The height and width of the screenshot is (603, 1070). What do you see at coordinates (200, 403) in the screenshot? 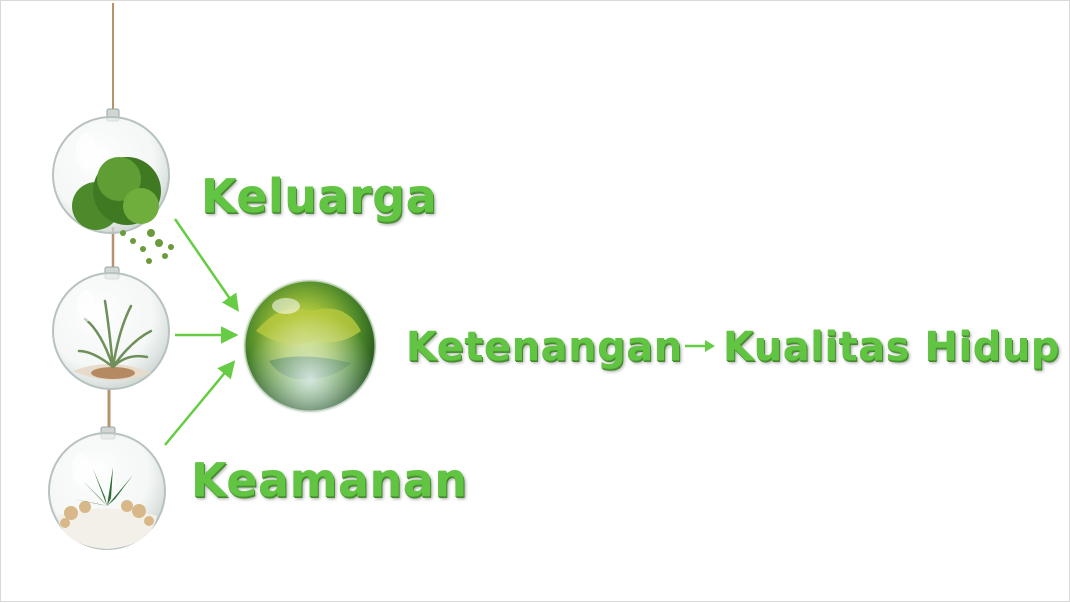
I see `arrow-keamanan-to-bubble` at bounding box center [200, 403].